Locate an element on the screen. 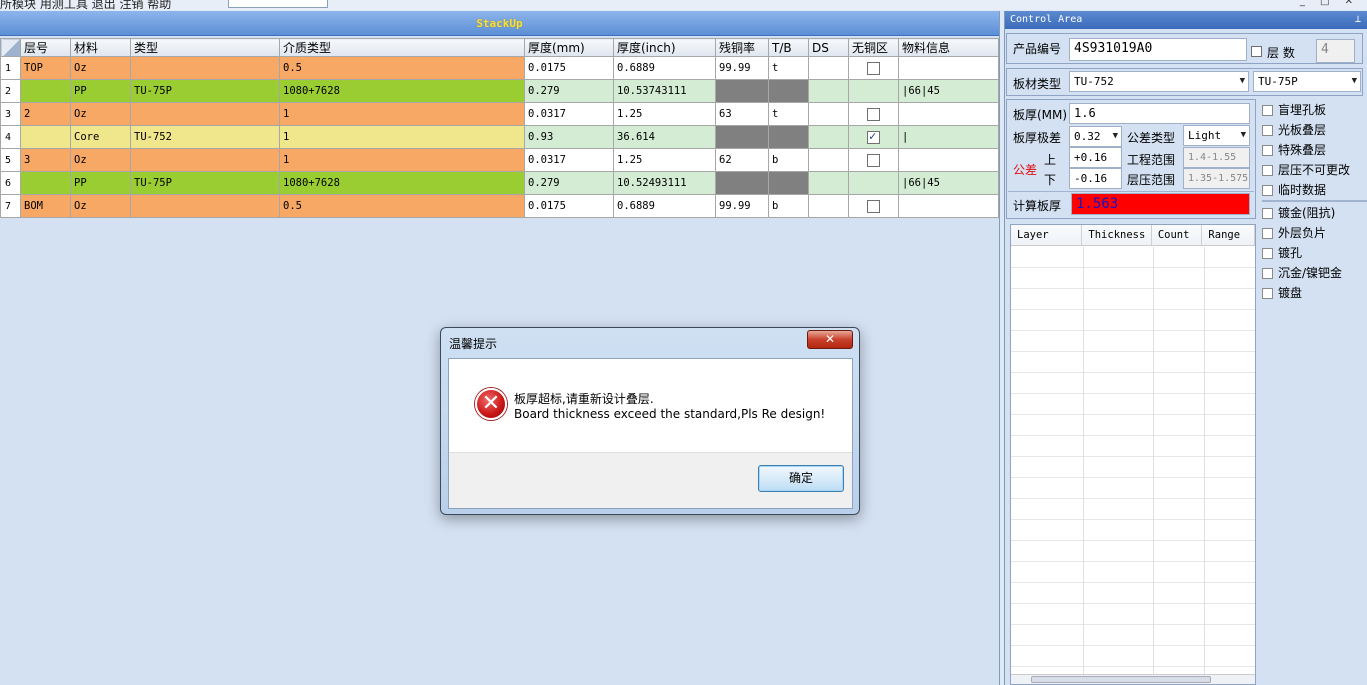 The width and height of the screenshot is (1367, 685). option-group2-1: 外层负片 is located at coordinates (1314, 233).